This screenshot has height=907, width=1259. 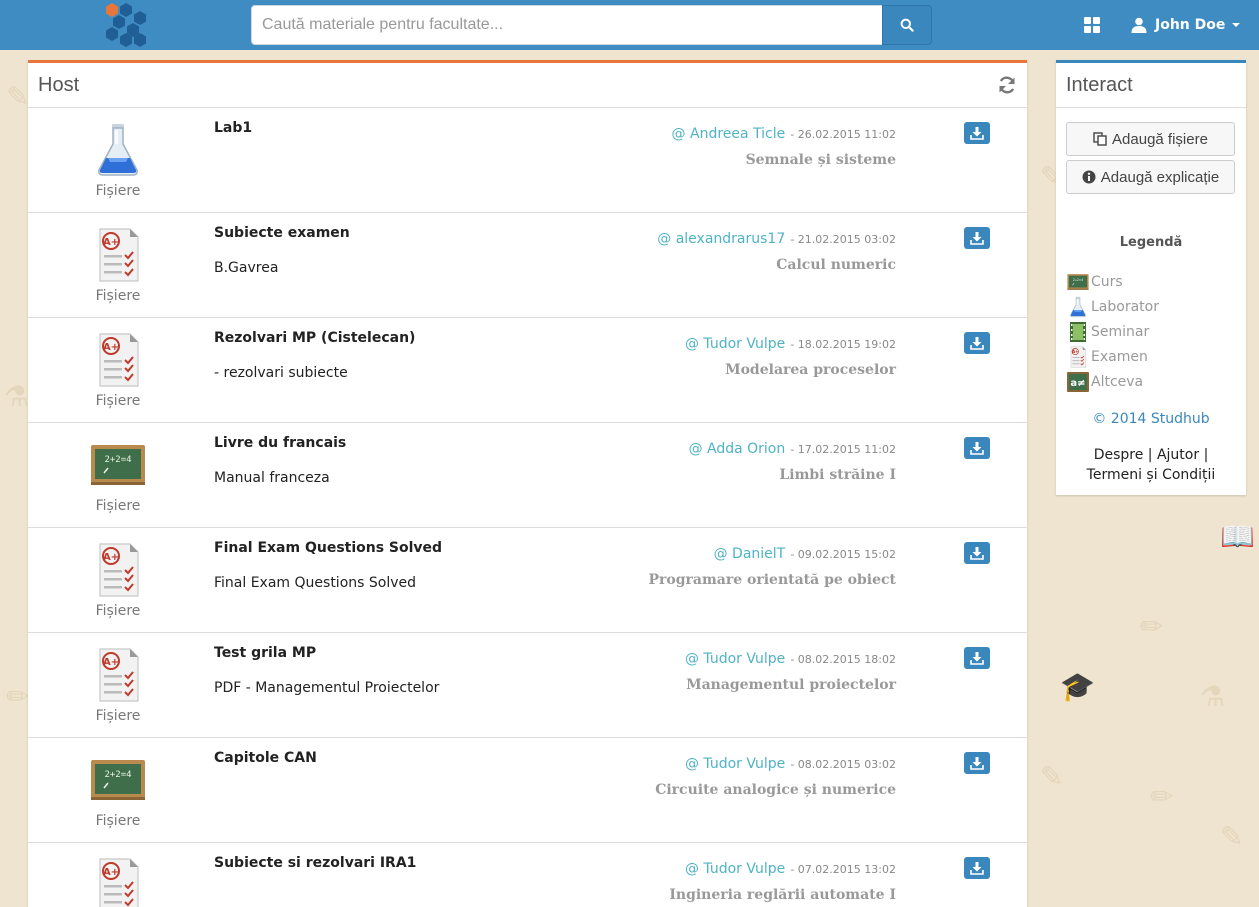 I want to click on ax-board-icon: a≠, so click(x=1078, y=382).